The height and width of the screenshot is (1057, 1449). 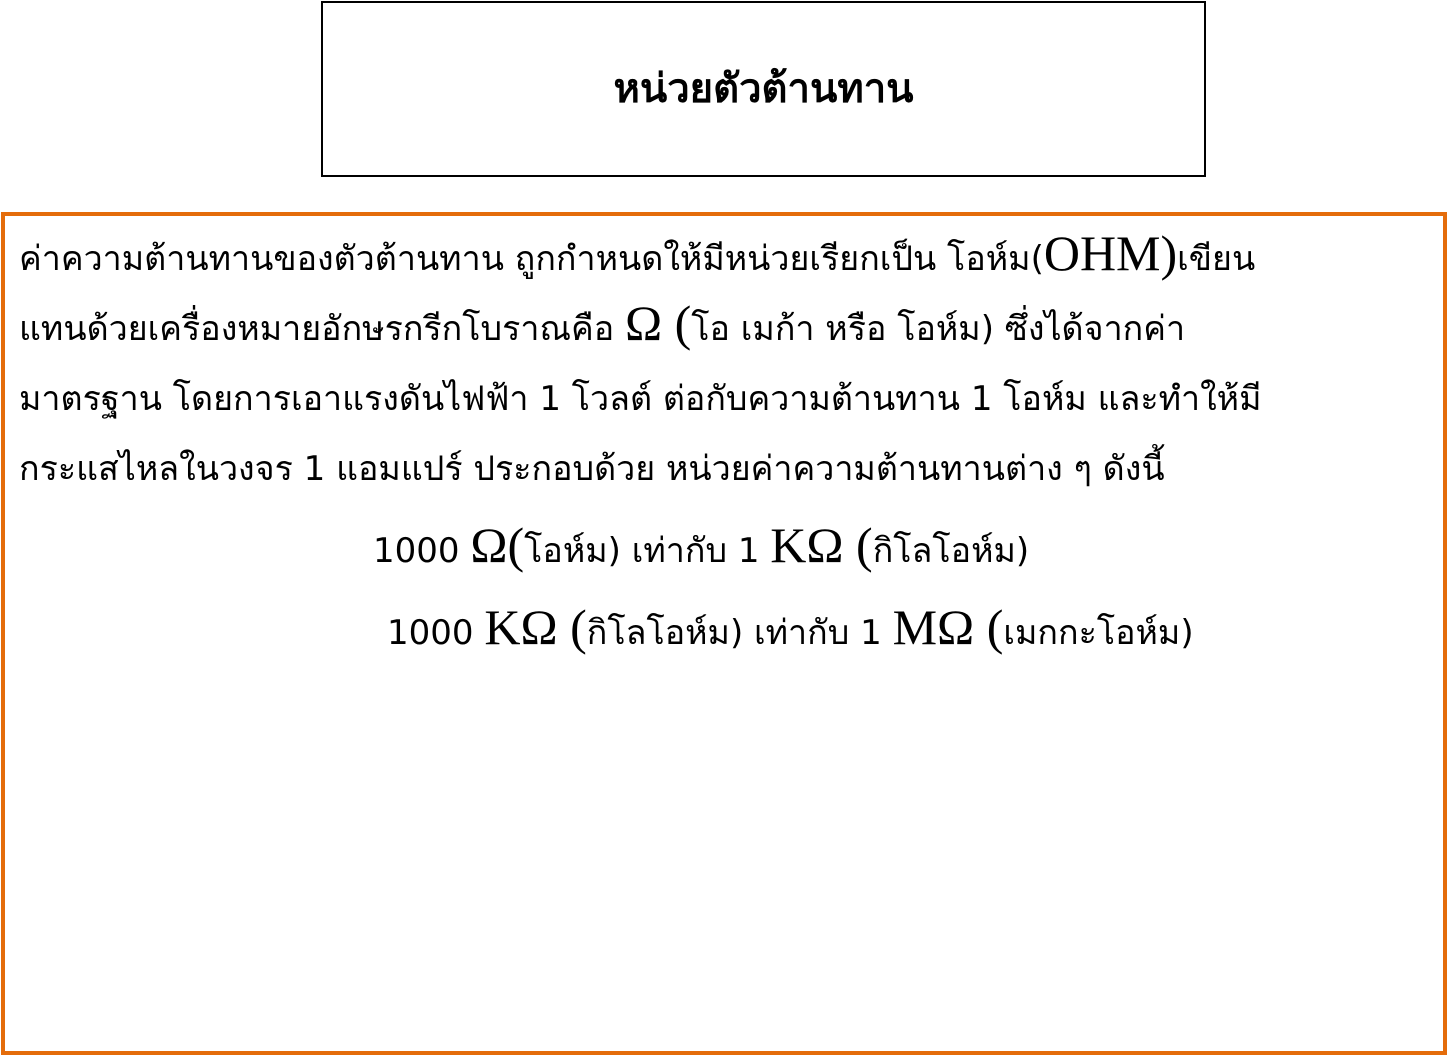 What do you see at coordinates (436, 633) in the screenshot?
I see `equation-2-value: 1000` at bounding box center [436, 633].